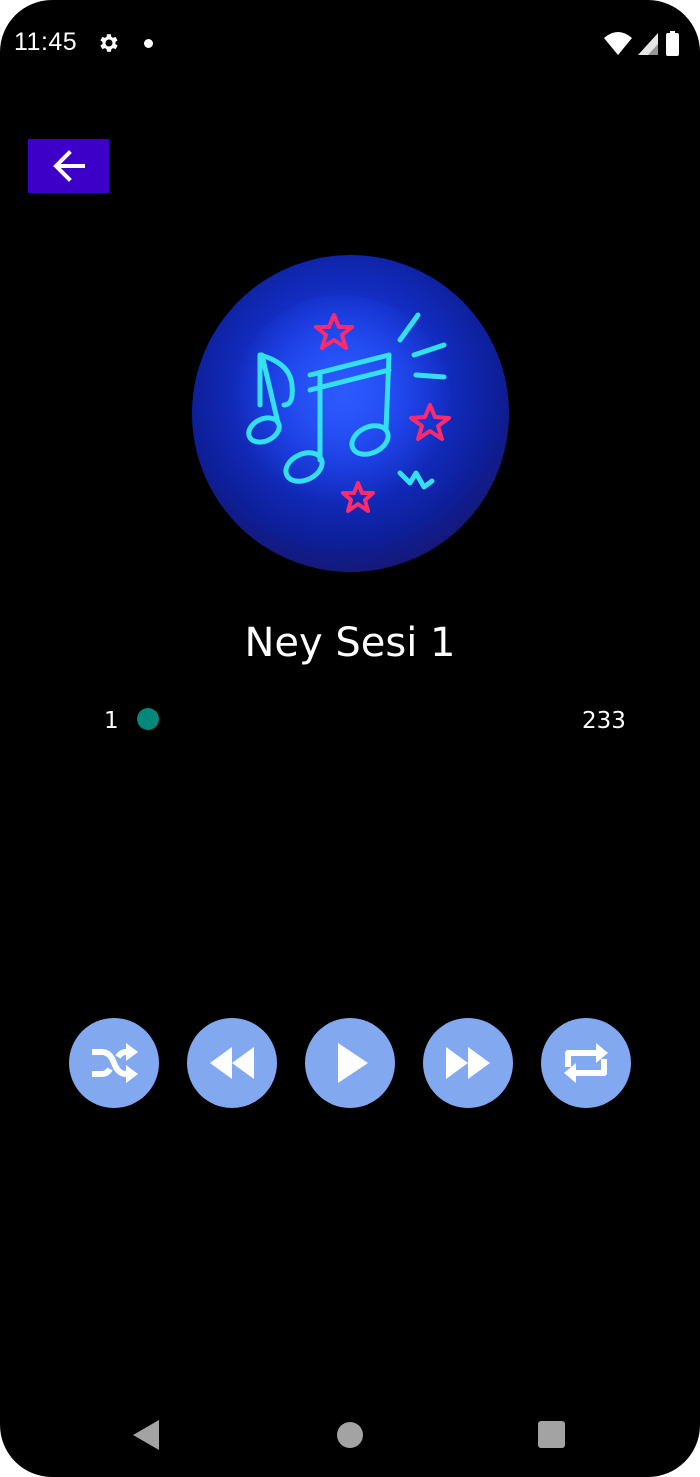 The width and height of the screenshot is (700, 1477). I want to click on shuffle-button, so click(114, 1063).